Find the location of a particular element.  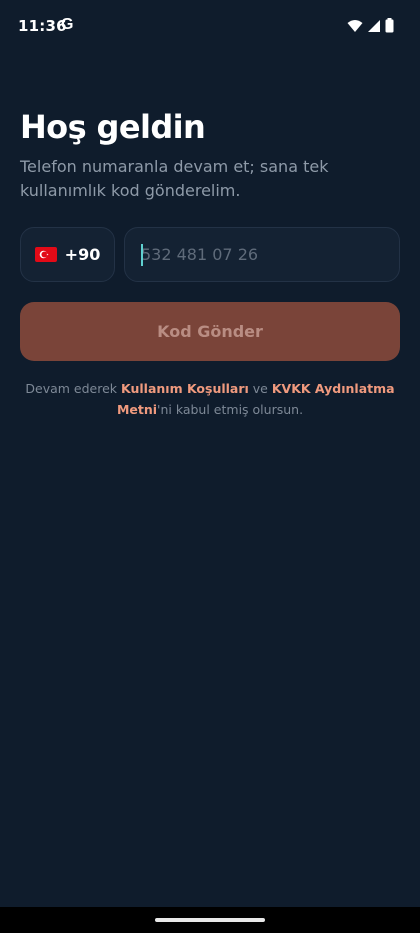

country-code-label: +90 is located at coordinates (82, 254).